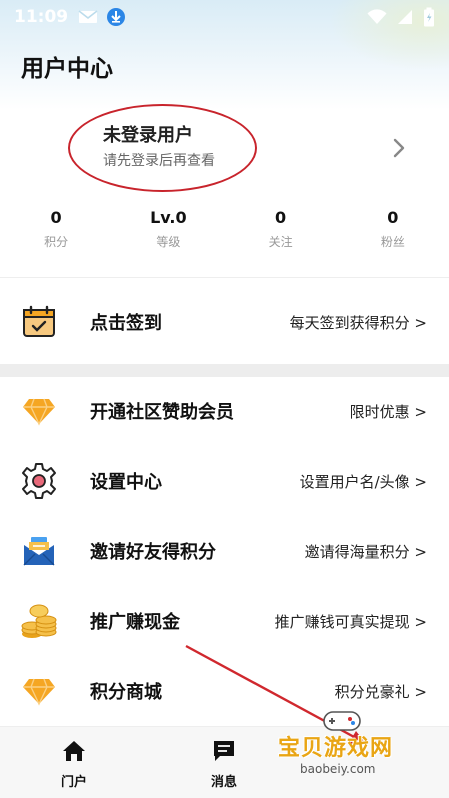 This screenshot has width=449, height=798. What do you see at coordinates (405, 17) in the screenshot?
I see `signal-icon` at bounding box center [405, 17].